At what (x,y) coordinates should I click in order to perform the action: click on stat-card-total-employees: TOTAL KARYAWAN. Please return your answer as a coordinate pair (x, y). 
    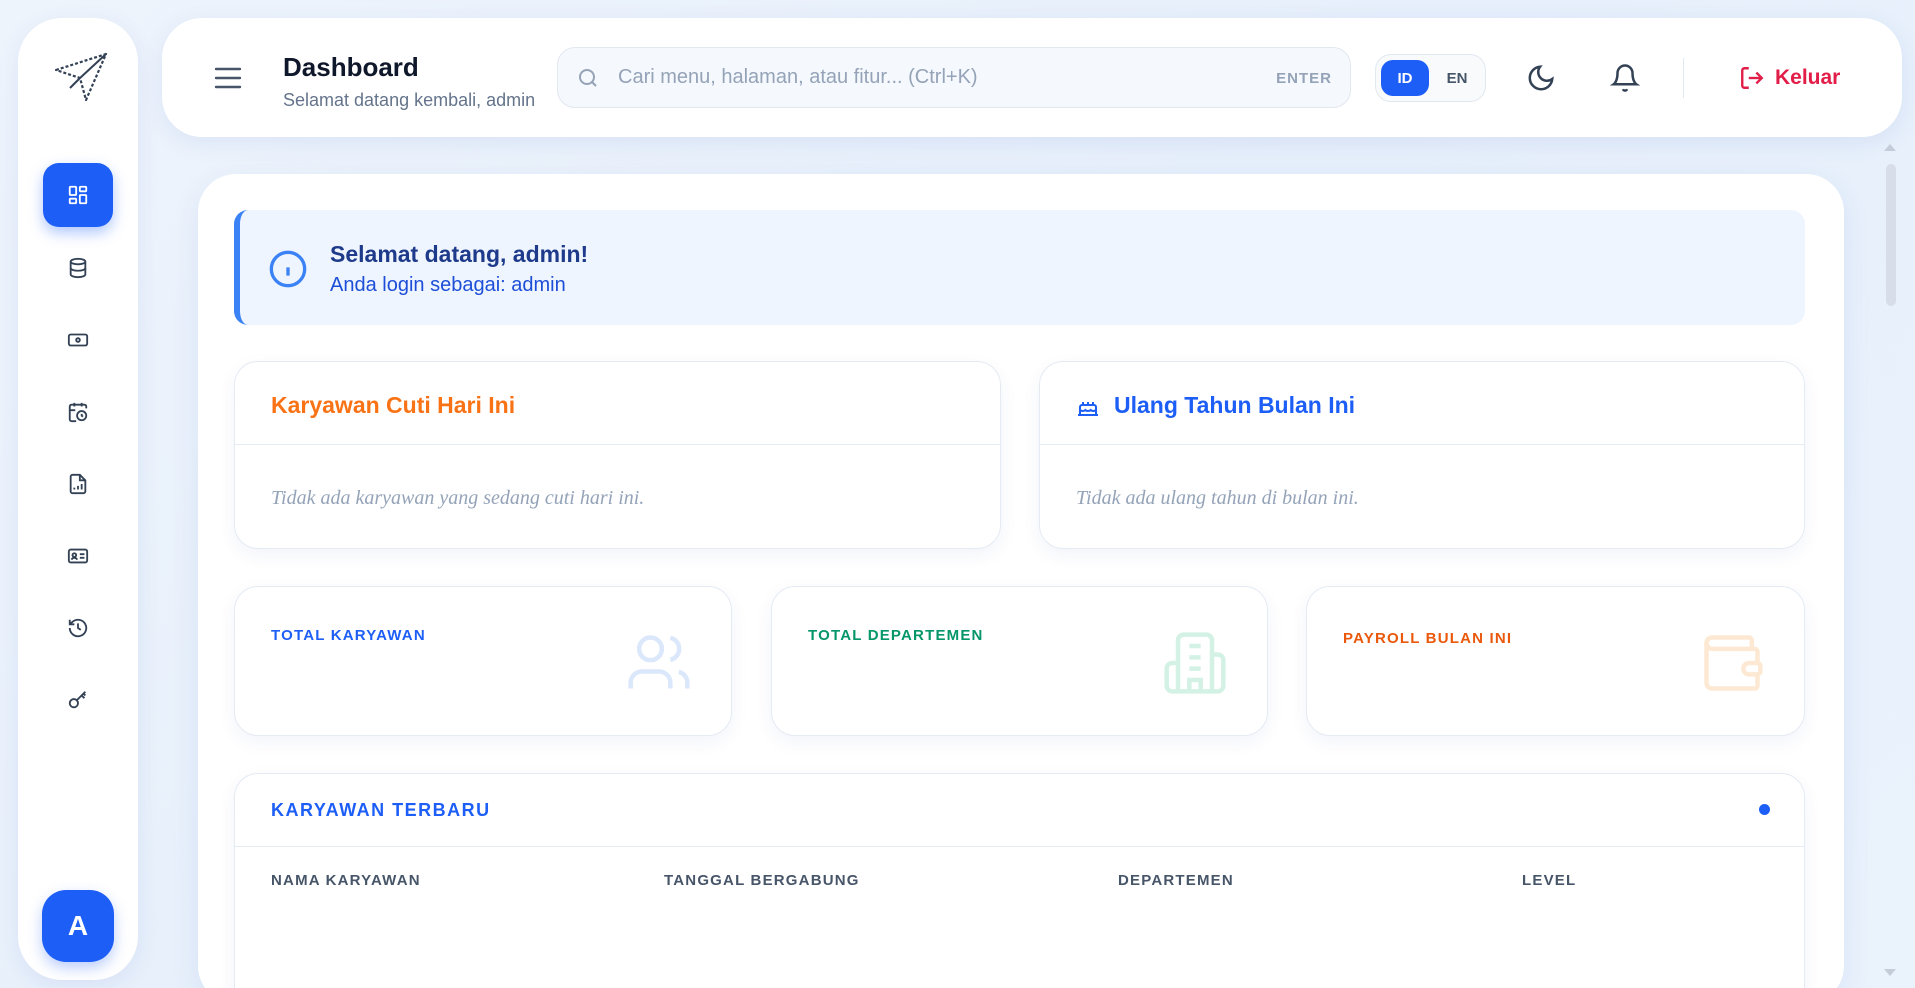
    Looking at the image, I should click on (483, 661).